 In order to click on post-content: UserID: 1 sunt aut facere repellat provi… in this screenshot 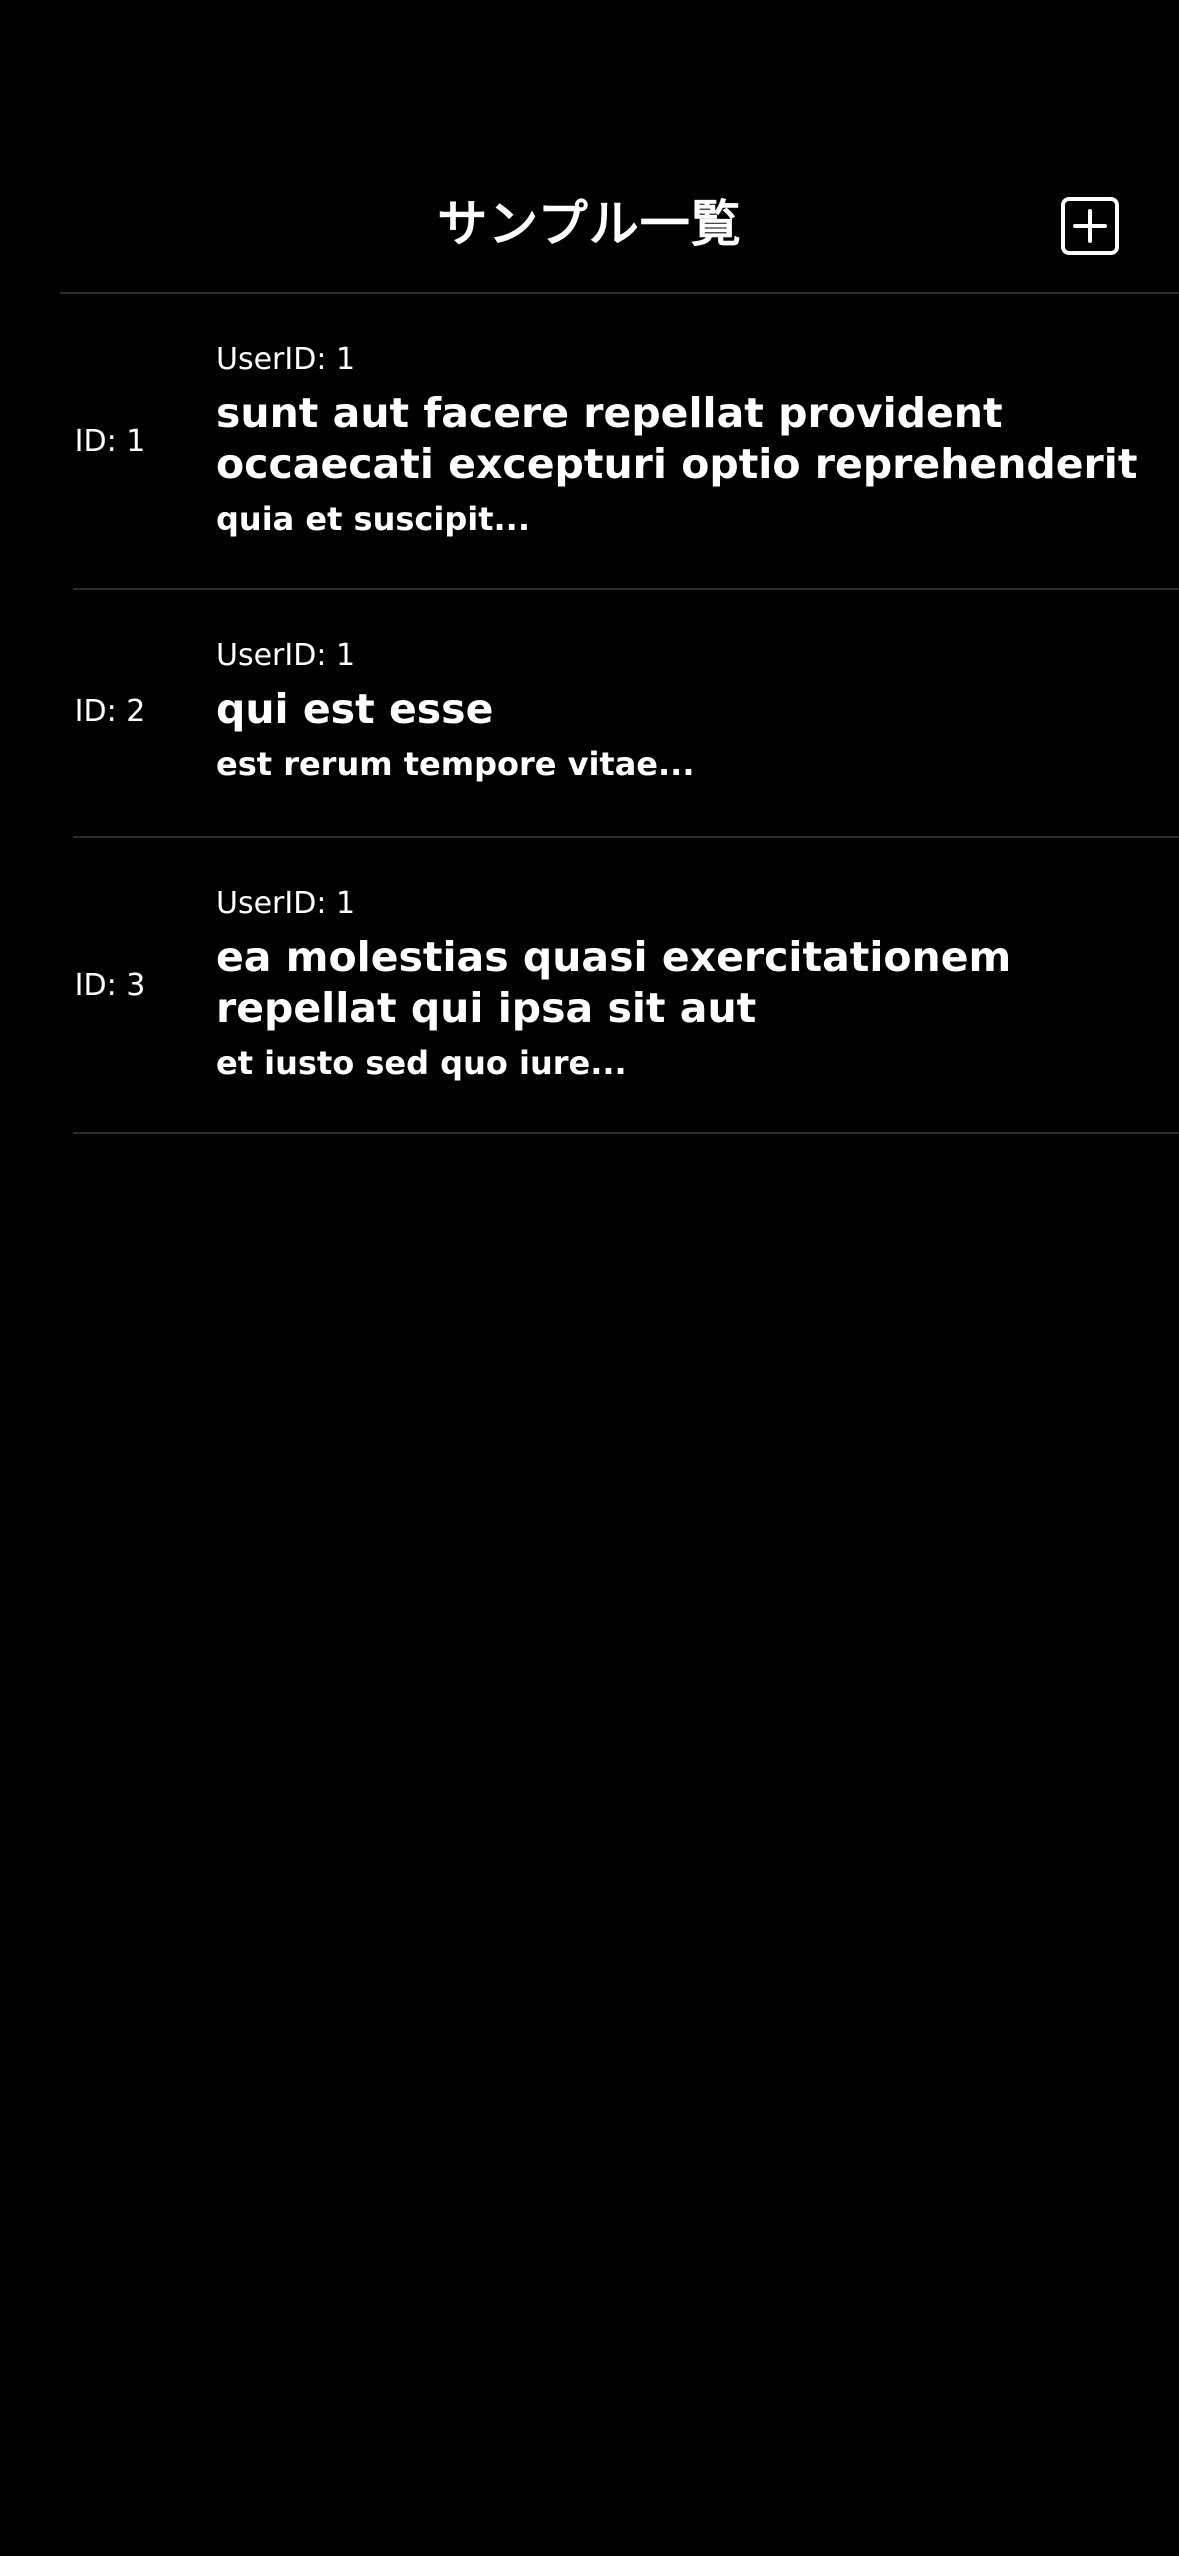, I will do `click(686, 440)`.